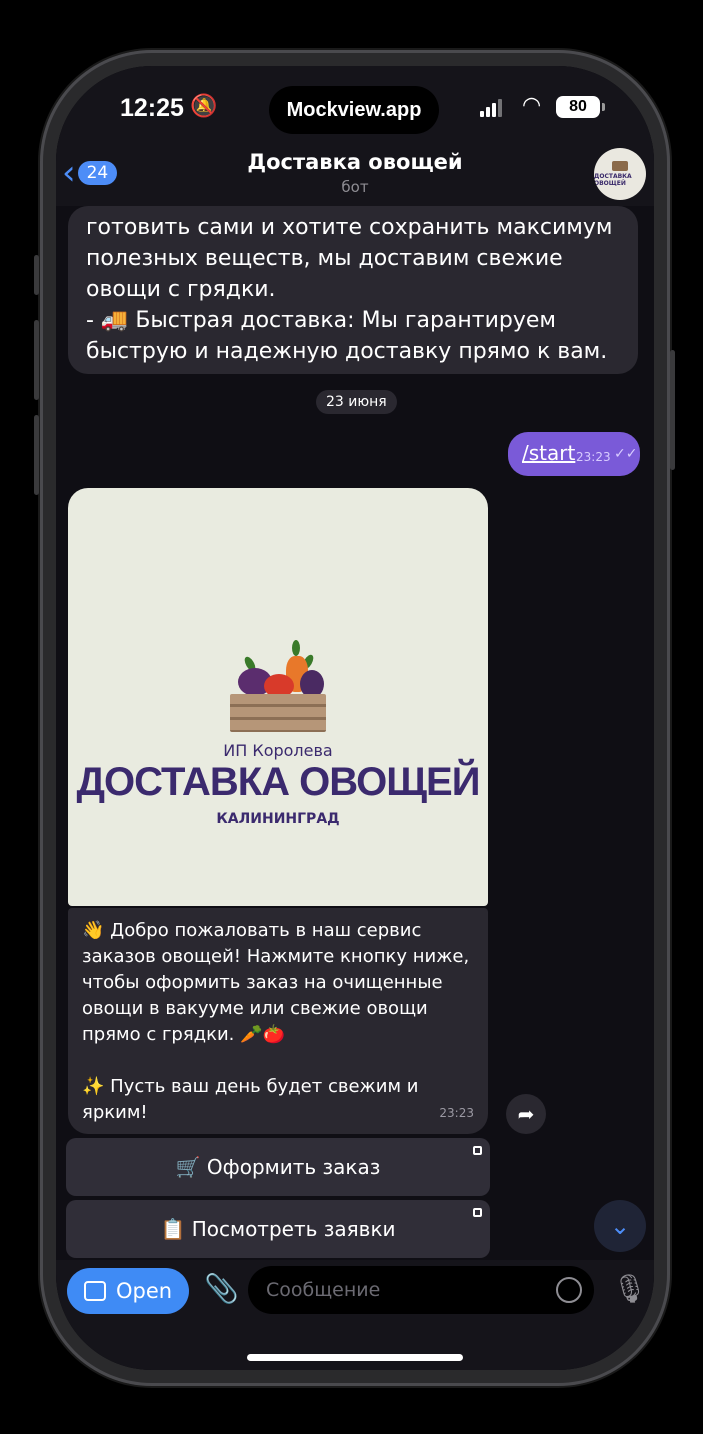 This screenshot has height=1434, width=703. What do you see at coordinates (36, 360) in the screenshot?
I see `volume-up-button` at bounding box center [36, 360].